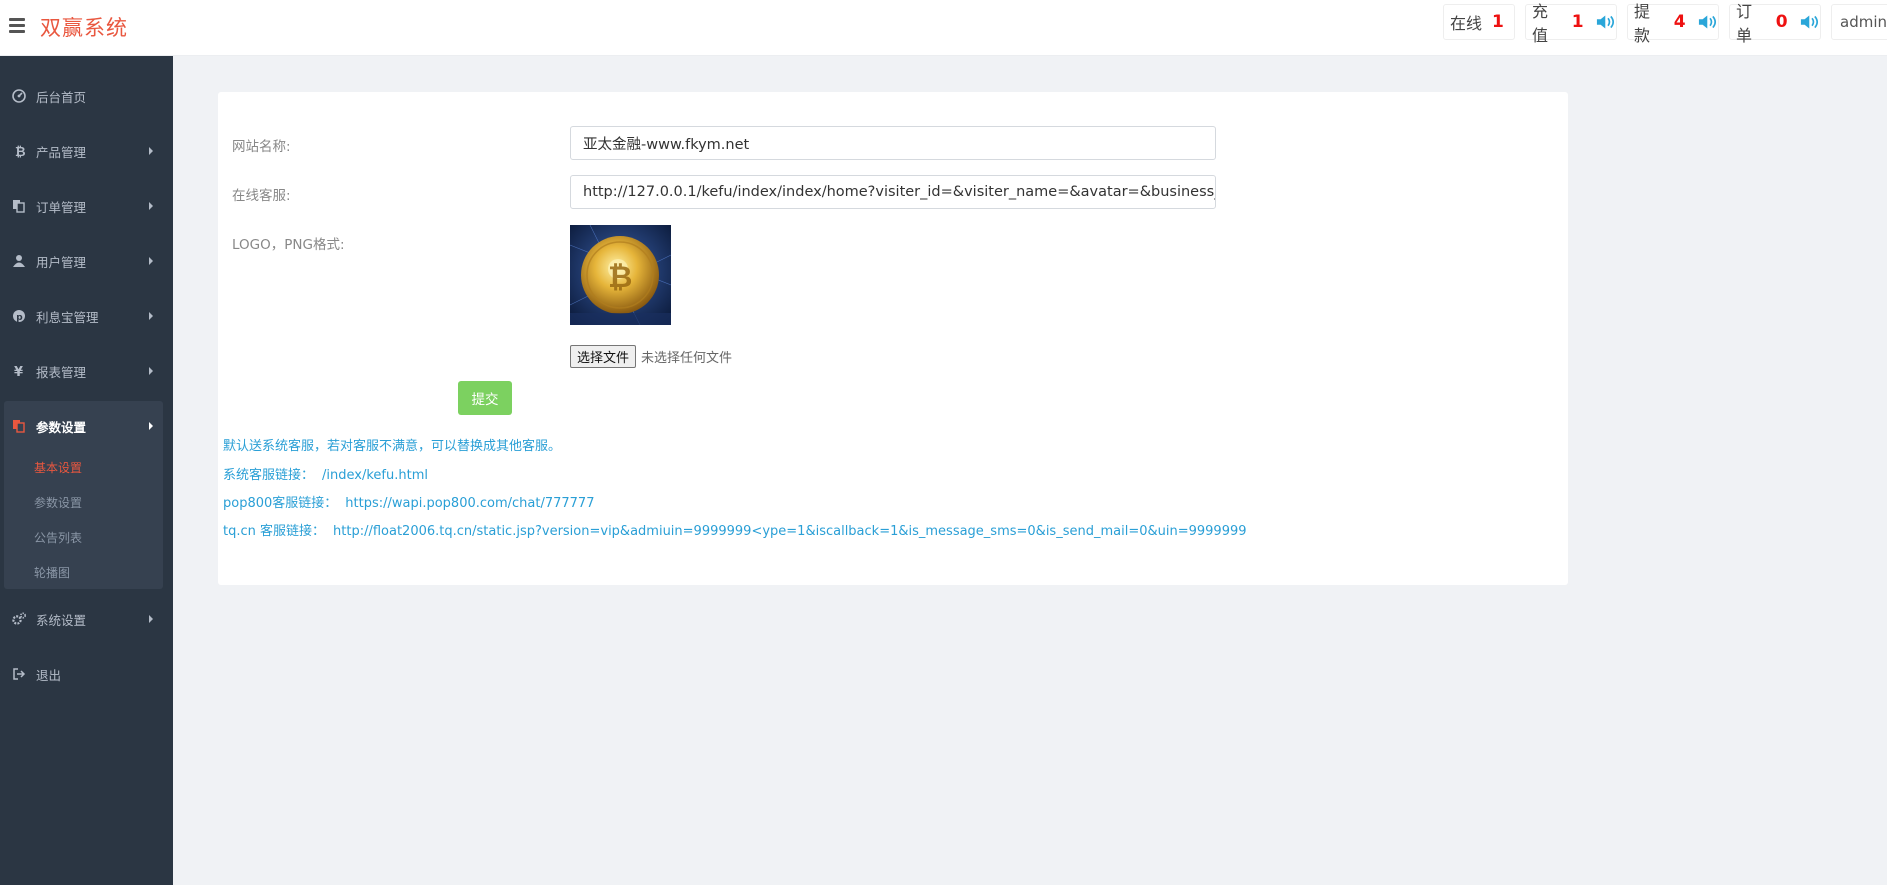 The height and width of the screenshot is (885, 1887). I want to click on dashboard-icon, so click(19, 96).